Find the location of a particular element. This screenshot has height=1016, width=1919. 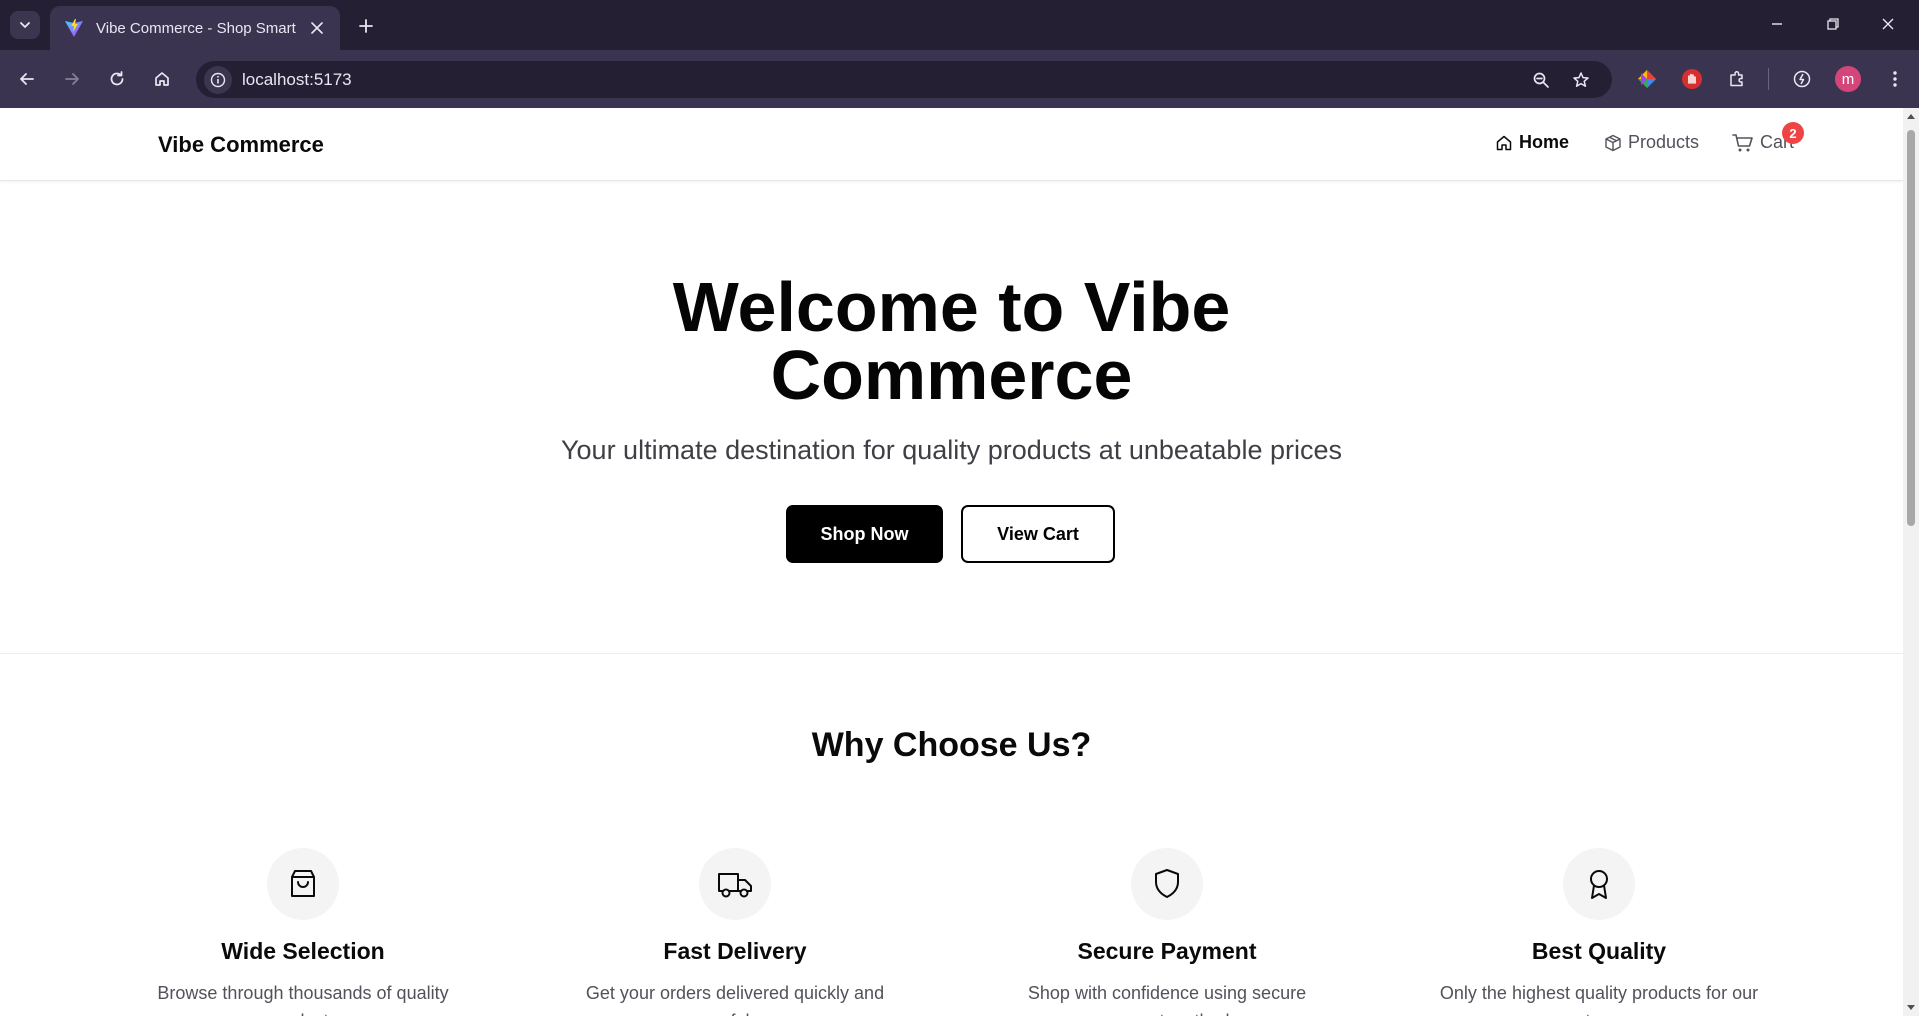

feature-title: Best Quality is located at coordinates (1599, 951).